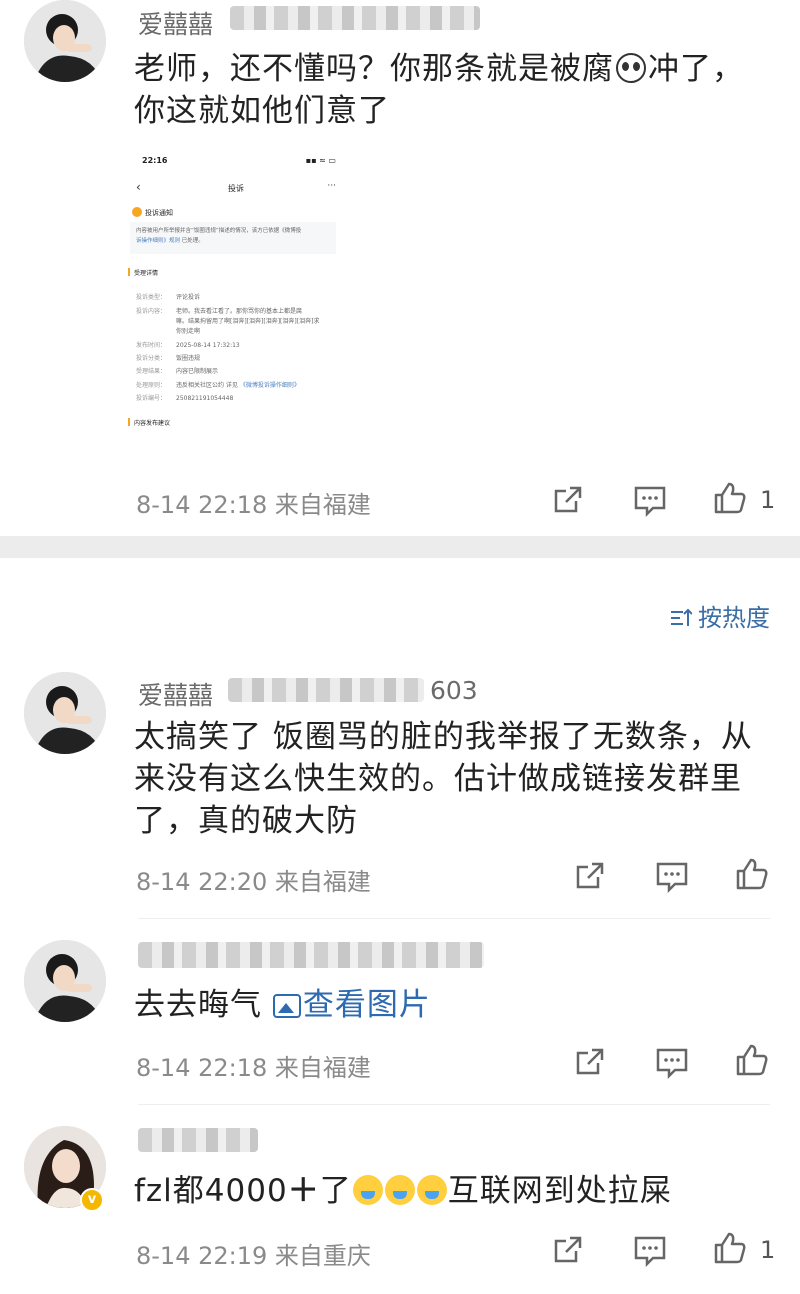 The image size is (800, 1294). What do you see at coordinates (197, 371) in the screenshot?
I see `detail-value: 内容已限制展示` at bounding box center [197, 371].